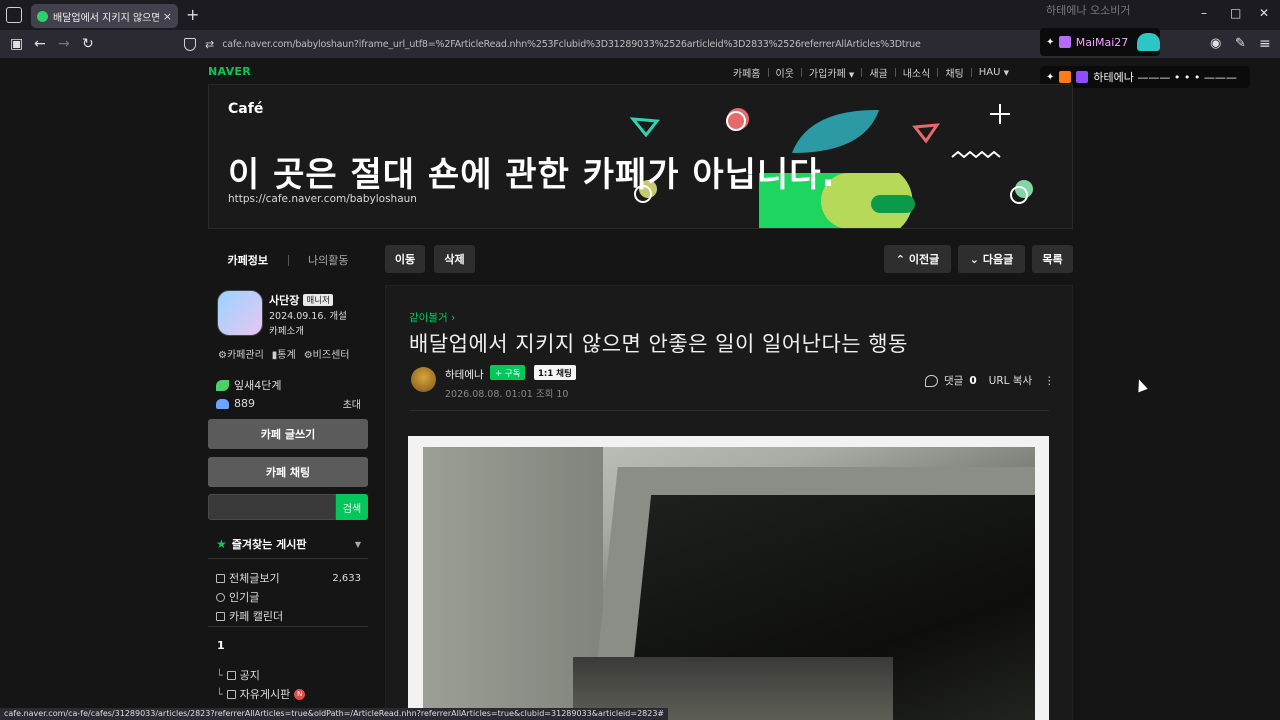 The width and height of the screenshot is (1280, 720). What do you see at coordinates (827, 74) in the screenshot?
I see `menu-joined-cafes-label: 가입카페` at bounding box center [827, 74].